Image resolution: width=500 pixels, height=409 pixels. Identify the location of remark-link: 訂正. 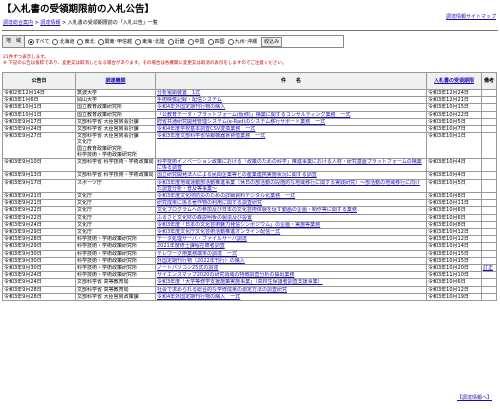
(488, 268).